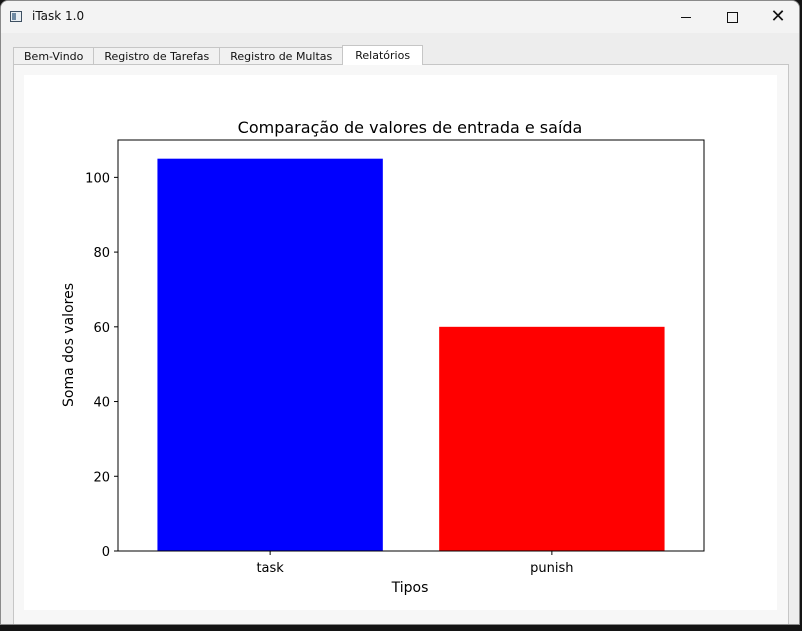  I want to click on x-tick-label: task, so click(270, 568).